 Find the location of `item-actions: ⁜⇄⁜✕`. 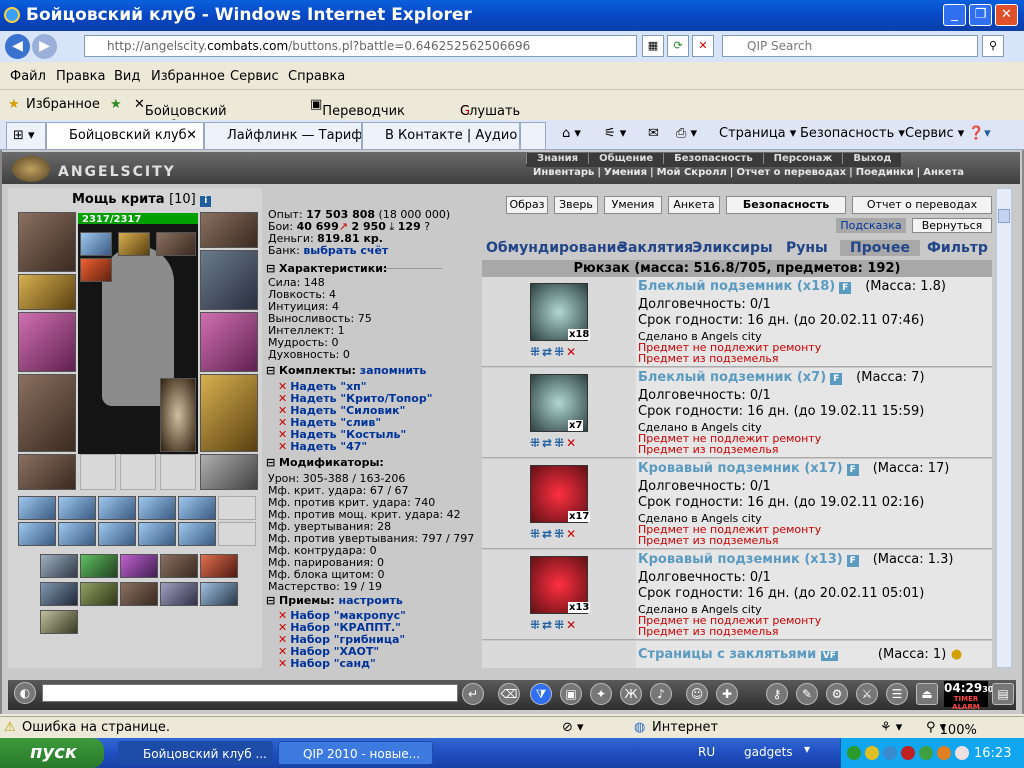

item-actions: ⁜⇄⁜✕ is located at coordinates (554, 534).